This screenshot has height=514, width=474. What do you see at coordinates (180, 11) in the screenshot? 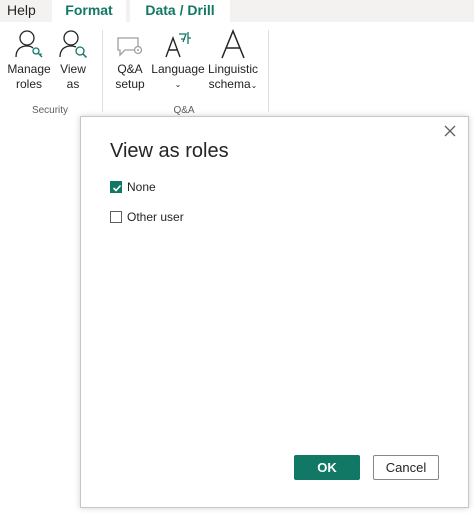
I see `tab-data-drill: Data / Drill` at bounding box center [180, 11].